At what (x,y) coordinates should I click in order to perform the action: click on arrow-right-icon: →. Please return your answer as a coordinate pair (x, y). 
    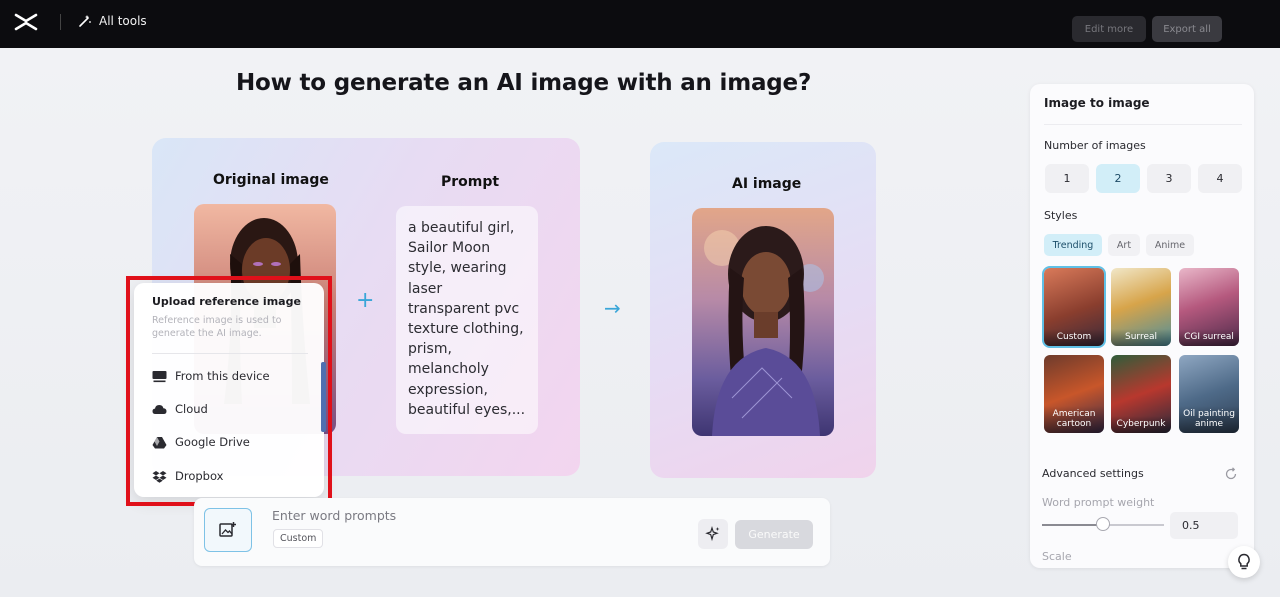
    Looking at the image, I should click on (612, 308).